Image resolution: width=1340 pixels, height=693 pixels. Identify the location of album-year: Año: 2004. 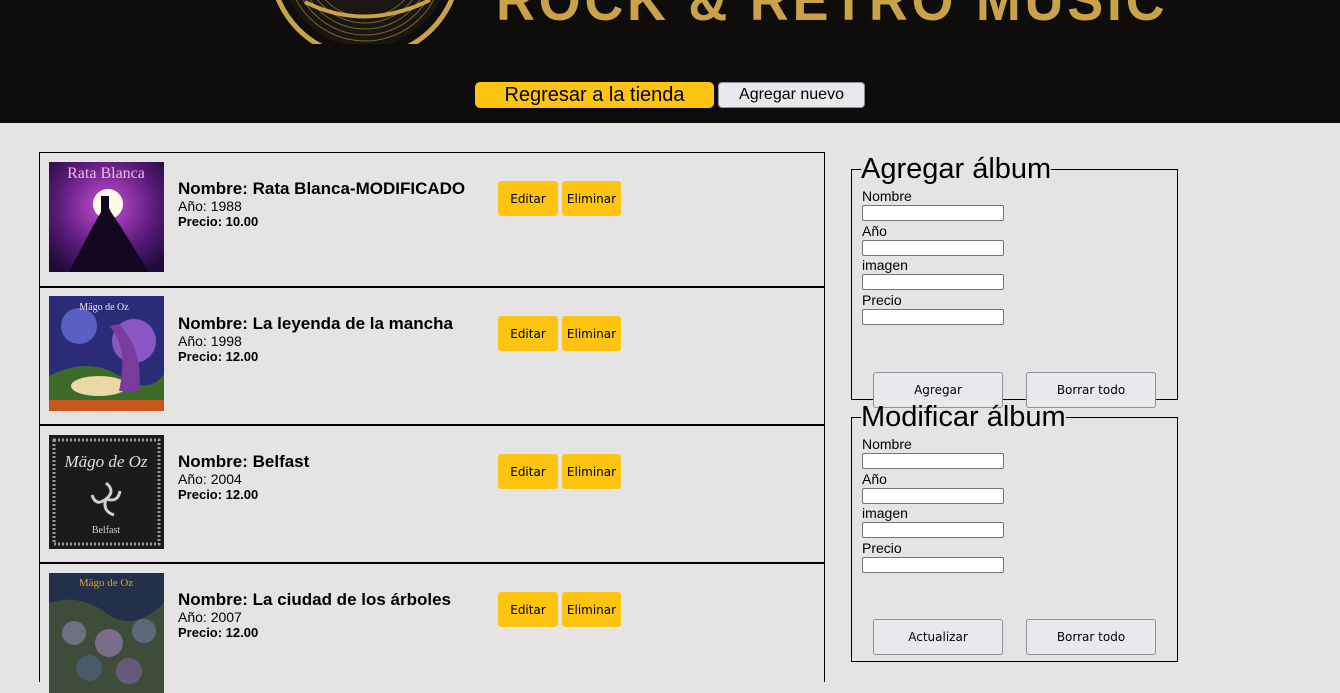
(210, 479).